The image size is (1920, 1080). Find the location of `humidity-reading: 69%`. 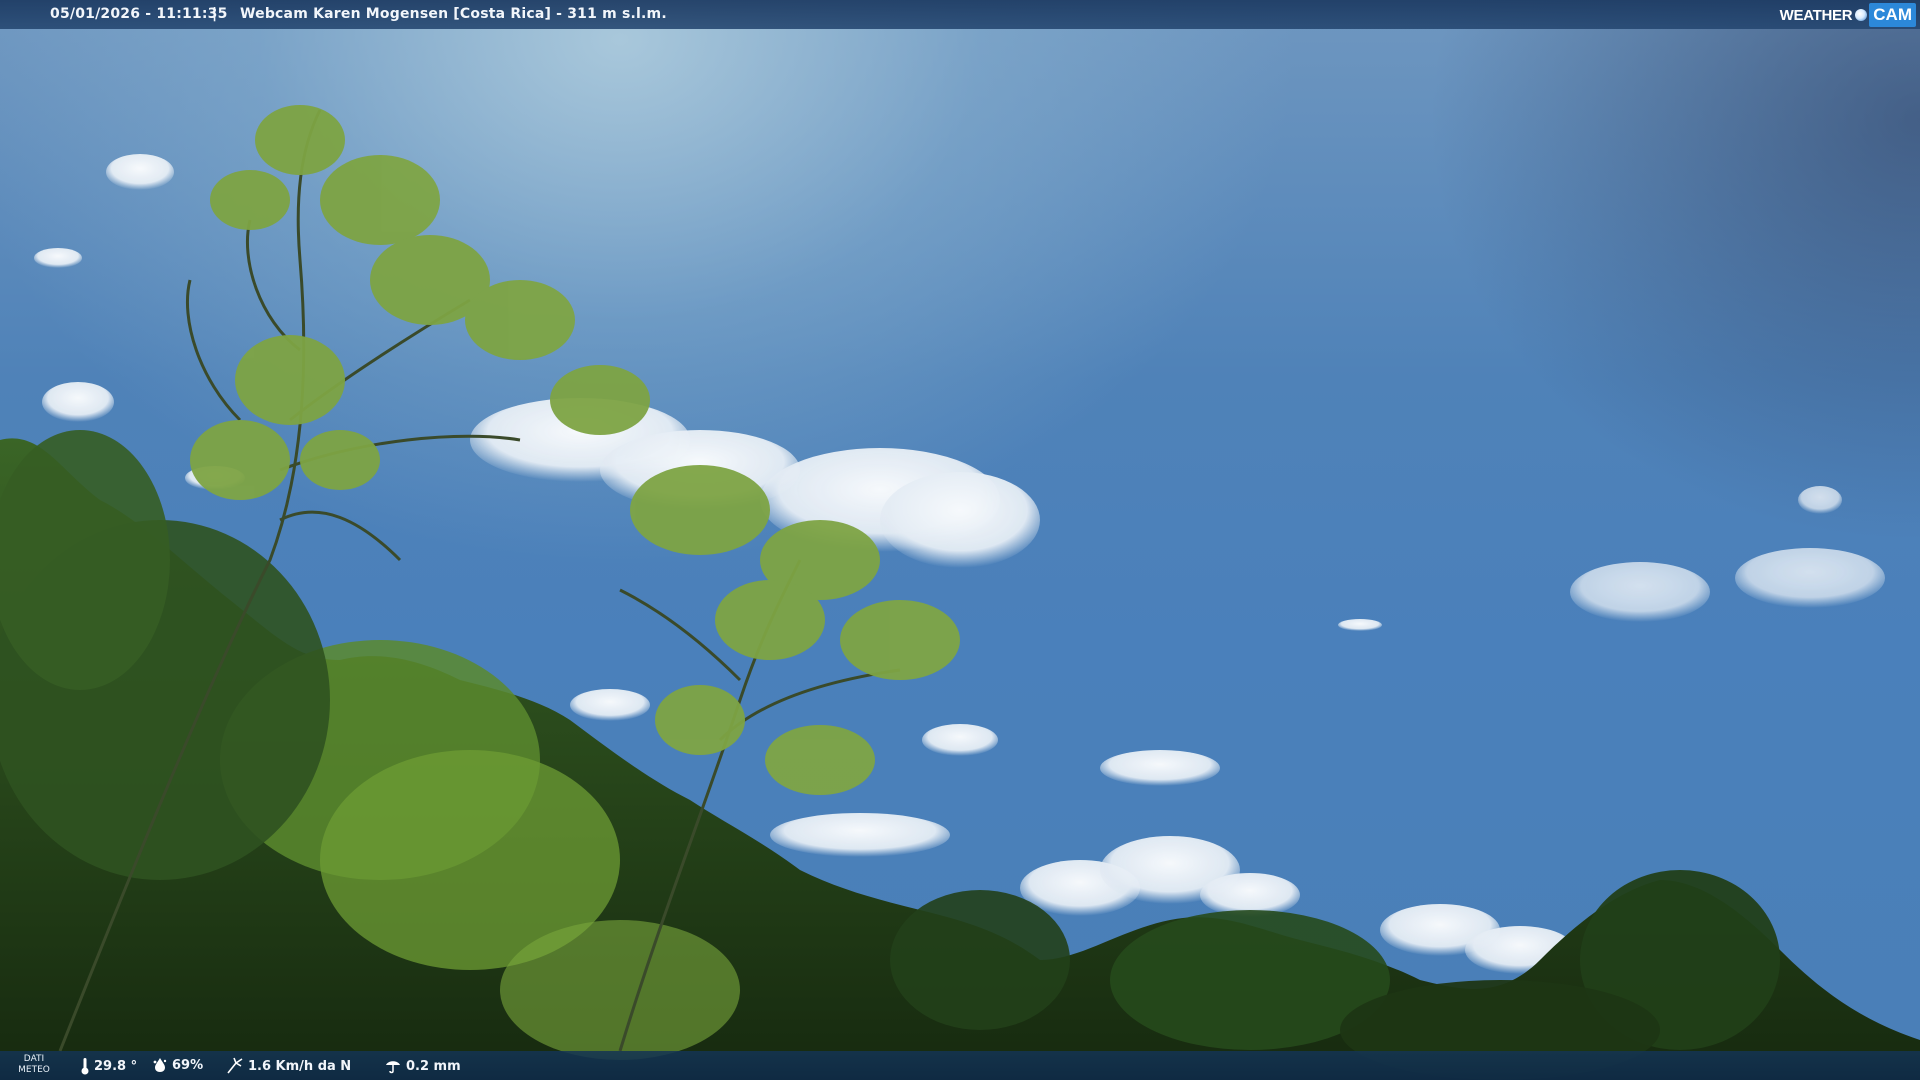

humidity-reading: 69% is located at coordinates (177, 1065).